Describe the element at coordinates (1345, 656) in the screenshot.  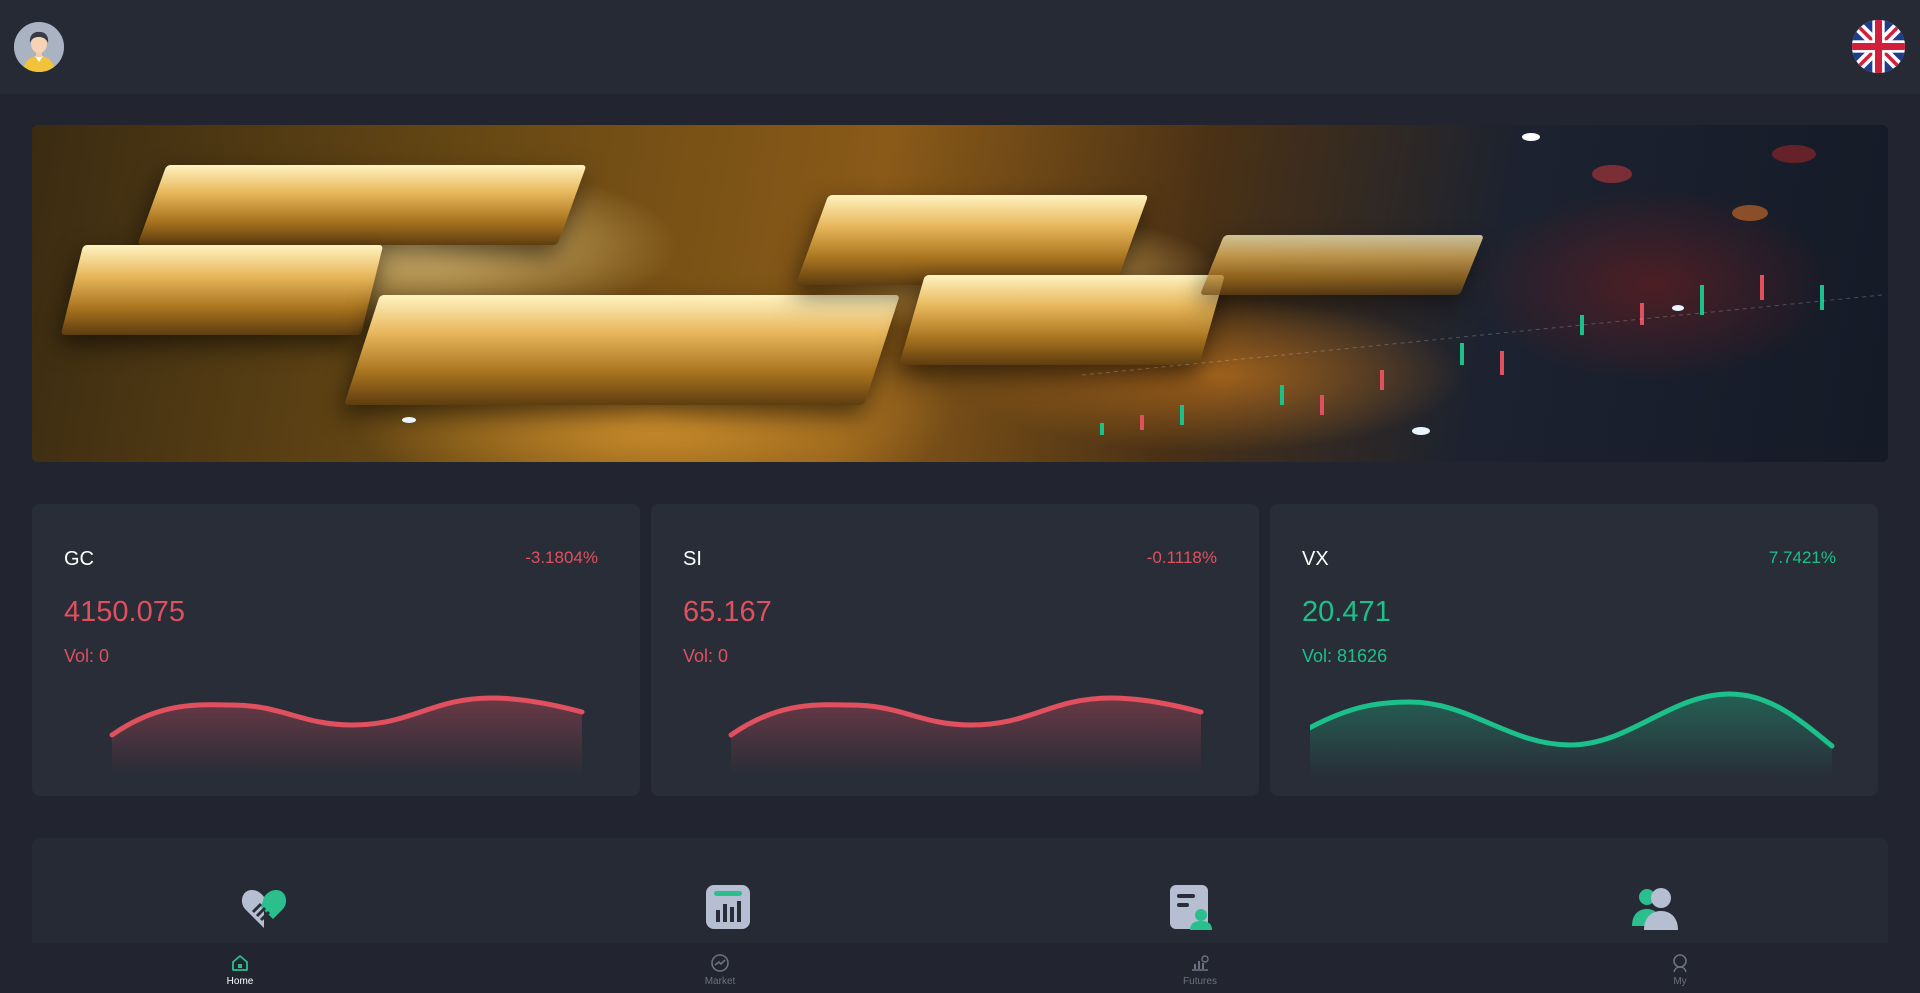
I see `ticker-volume: Vol: 81626` at that location.